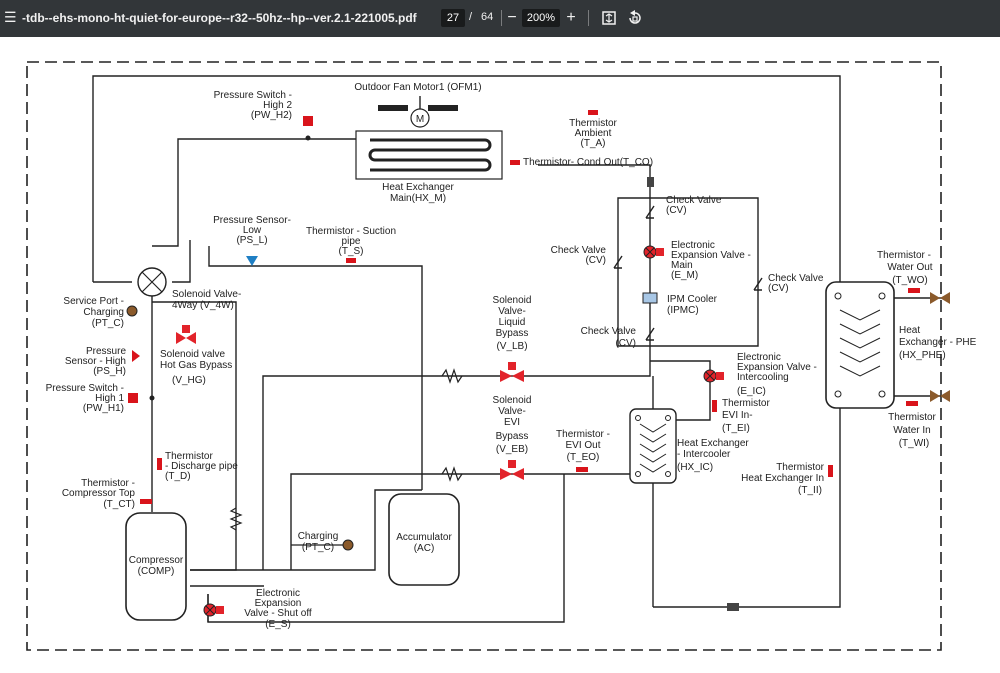 The width and height of the screenshot is (1000, 673). Describe the element at coordinates (192, 354) in the screenshot. I see `svg-text: Solenoid valve` at that location.